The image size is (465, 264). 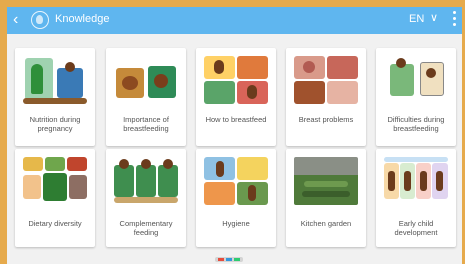 What do you see at coordinates (146, 228) in the screenshot?
I see `card-label: Complementary feeding` at bounding box center [146, 228].